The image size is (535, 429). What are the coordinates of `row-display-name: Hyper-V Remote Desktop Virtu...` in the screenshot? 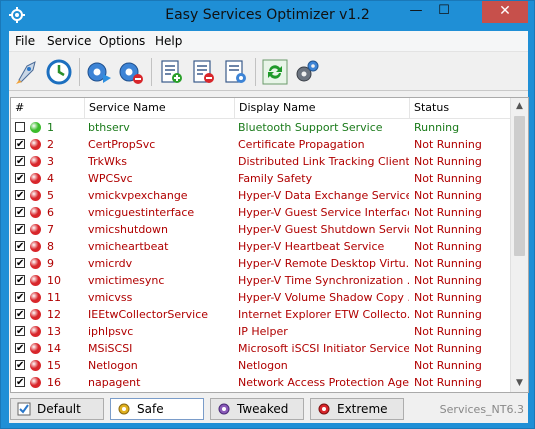 It's located at (323, 263).